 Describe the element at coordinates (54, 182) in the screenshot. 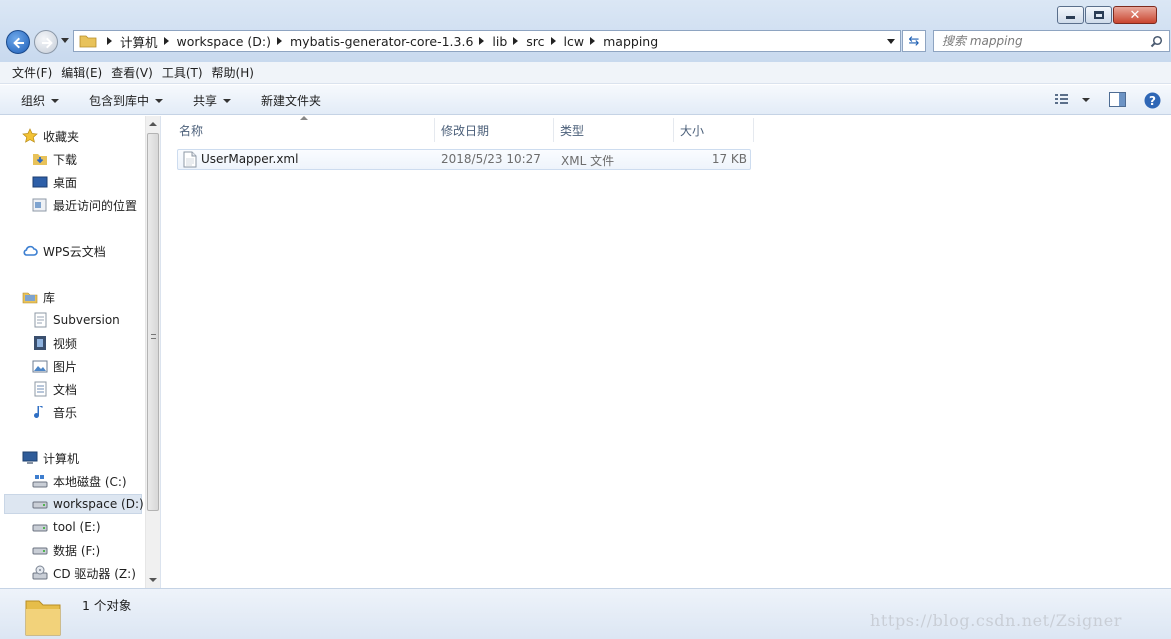

I see `nav-item-desktop: 桌面` at that location.